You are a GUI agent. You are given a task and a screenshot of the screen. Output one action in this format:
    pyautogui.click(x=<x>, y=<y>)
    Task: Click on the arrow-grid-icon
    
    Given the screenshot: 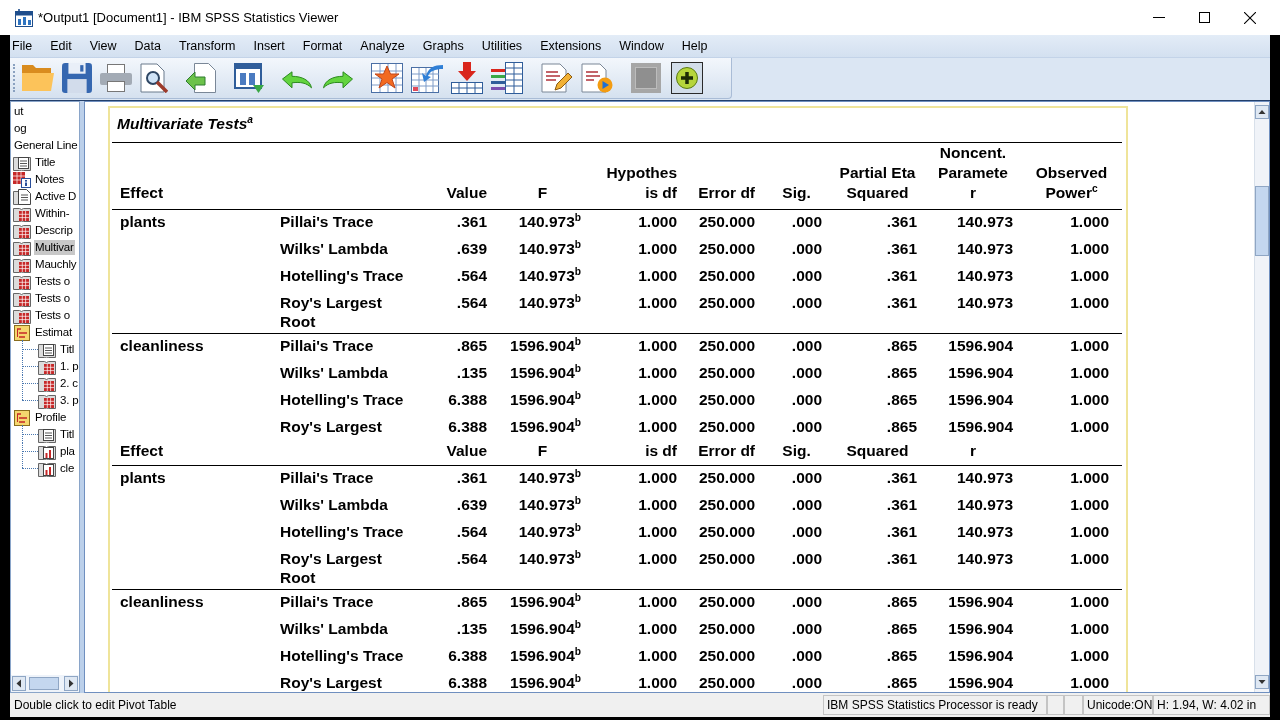 What is the action you would take?
    pyautogui.click(x=467, y=78)
    